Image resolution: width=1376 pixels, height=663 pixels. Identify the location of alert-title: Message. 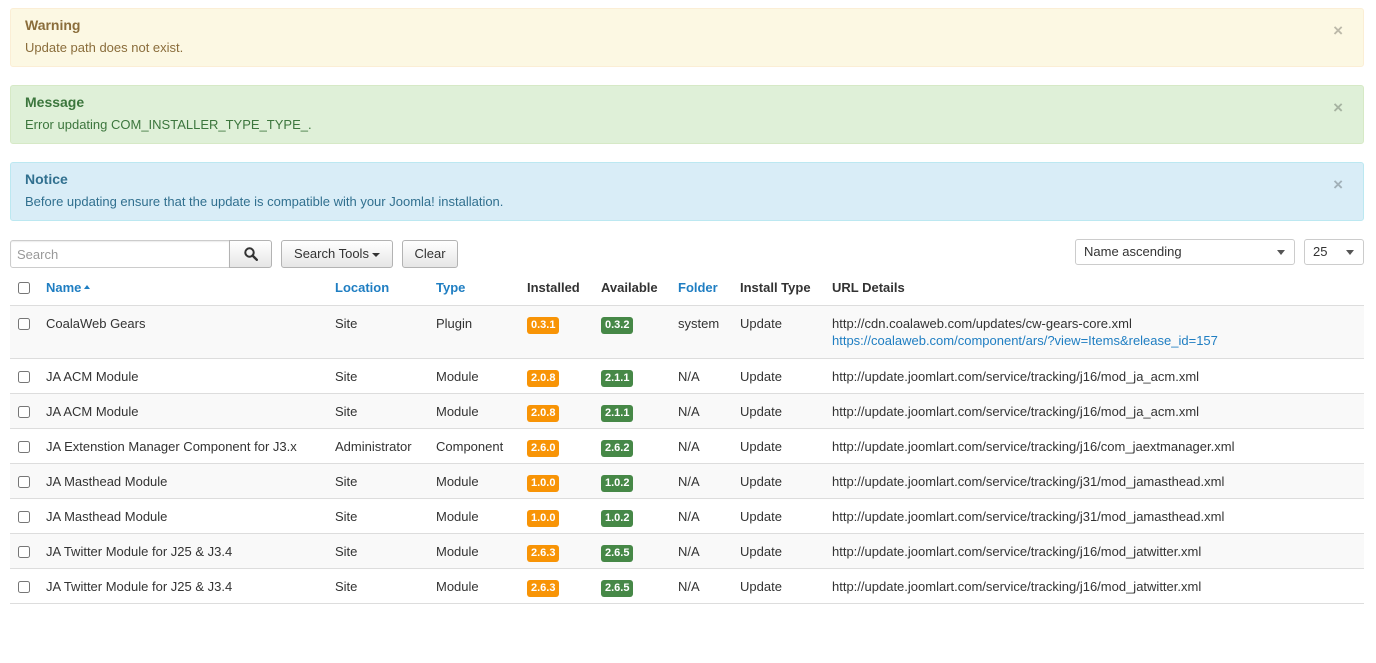
(55, 102).